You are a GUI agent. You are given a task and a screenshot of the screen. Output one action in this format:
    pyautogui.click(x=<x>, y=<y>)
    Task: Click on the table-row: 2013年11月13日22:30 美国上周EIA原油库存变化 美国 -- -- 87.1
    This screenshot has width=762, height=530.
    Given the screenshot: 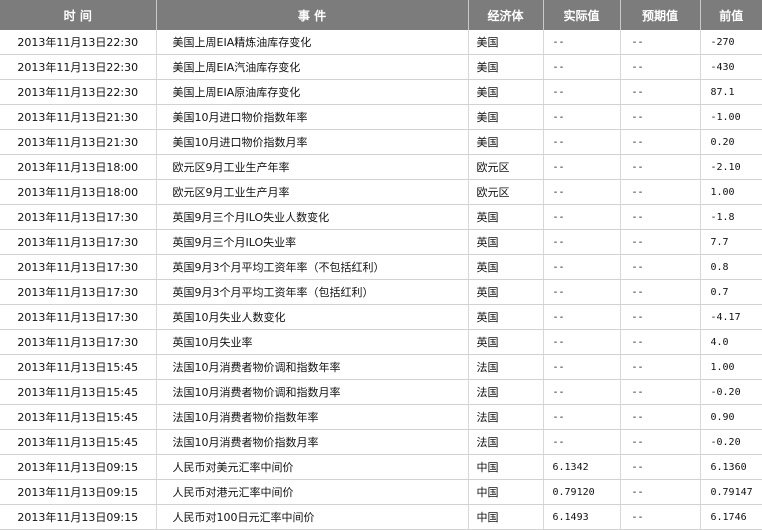 What is the action you would take?
    pyautogui.click(x=381, y=92)
    